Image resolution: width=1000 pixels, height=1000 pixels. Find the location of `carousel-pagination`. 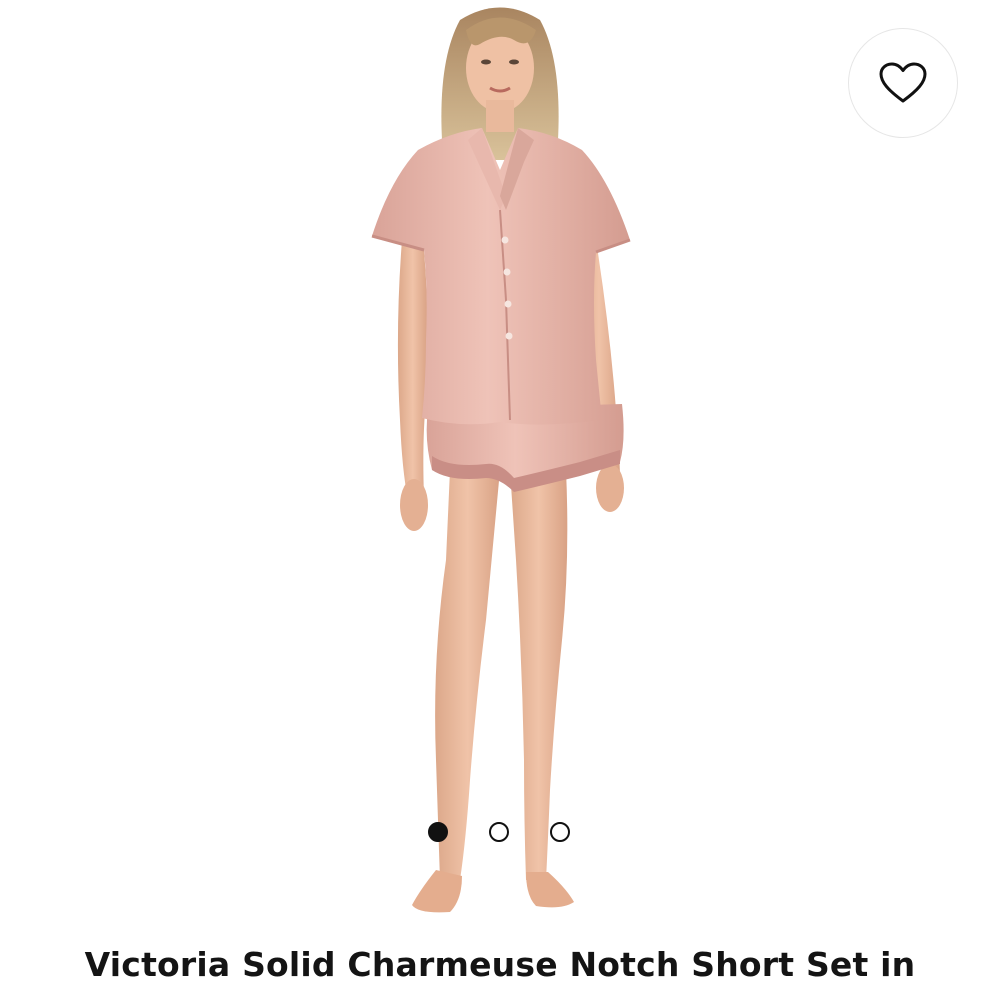

carousel-pagination is located at coordinates (499, 832).